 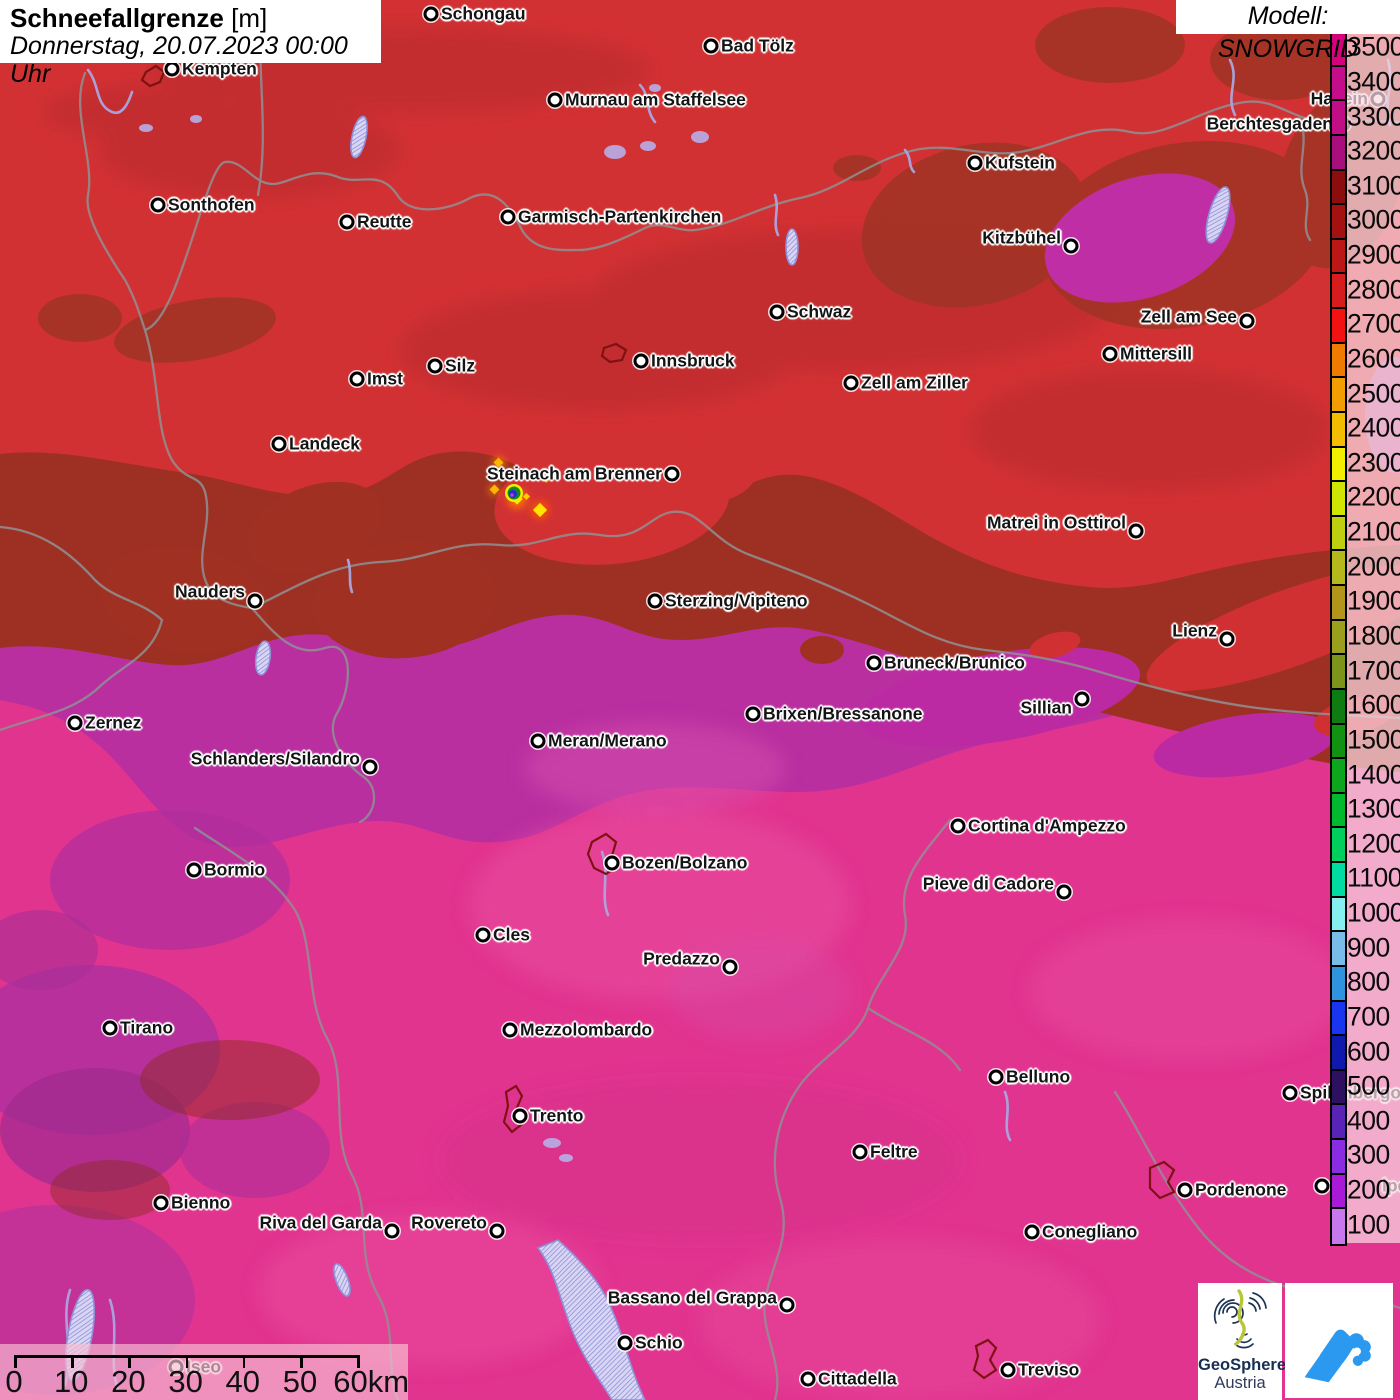 I want to click on legend-value: 1100, so click(x=1373, y=877).